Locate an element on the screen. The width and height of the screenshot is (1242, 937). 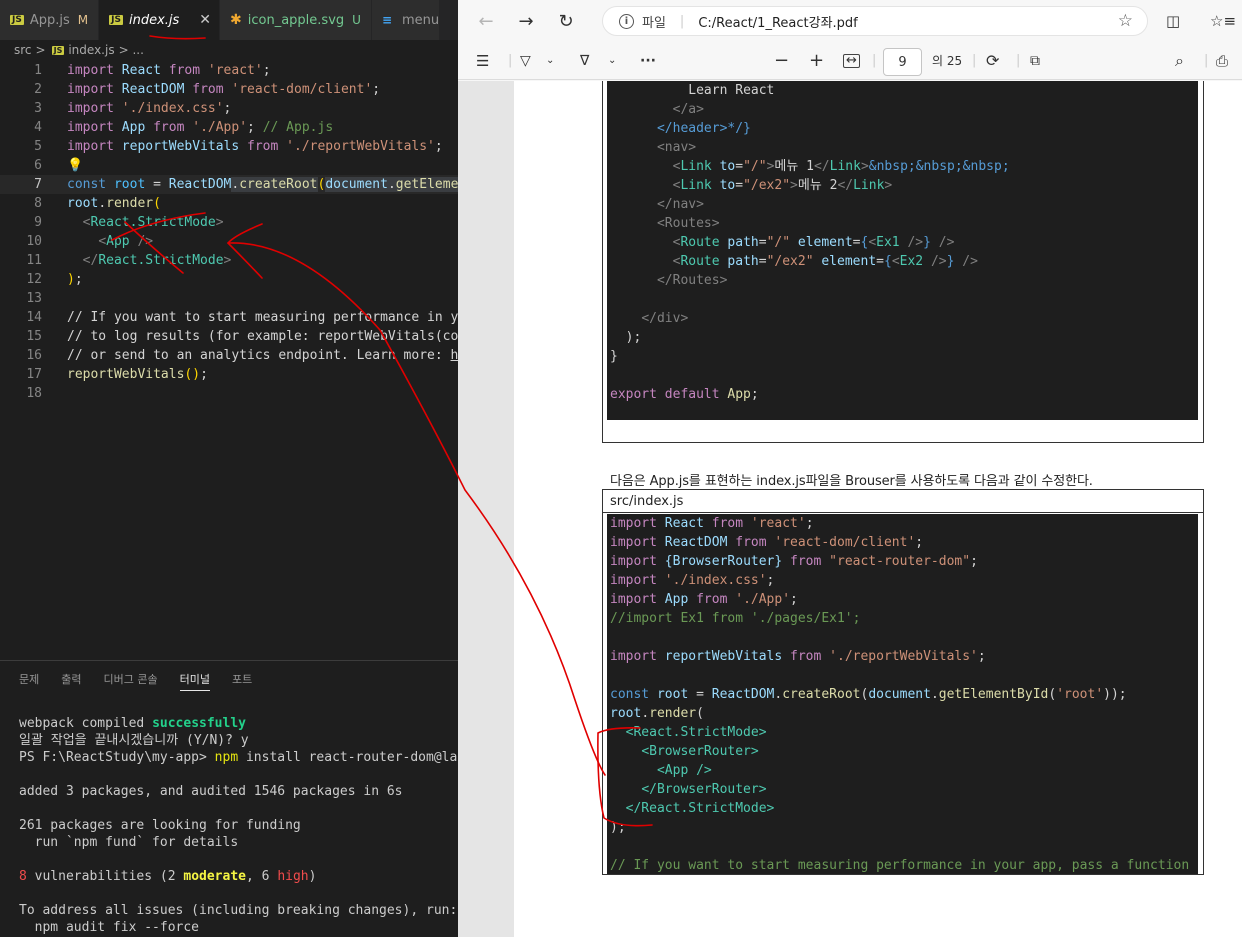
svg-file-icon: ✱ is located at coordinates (236, 20).